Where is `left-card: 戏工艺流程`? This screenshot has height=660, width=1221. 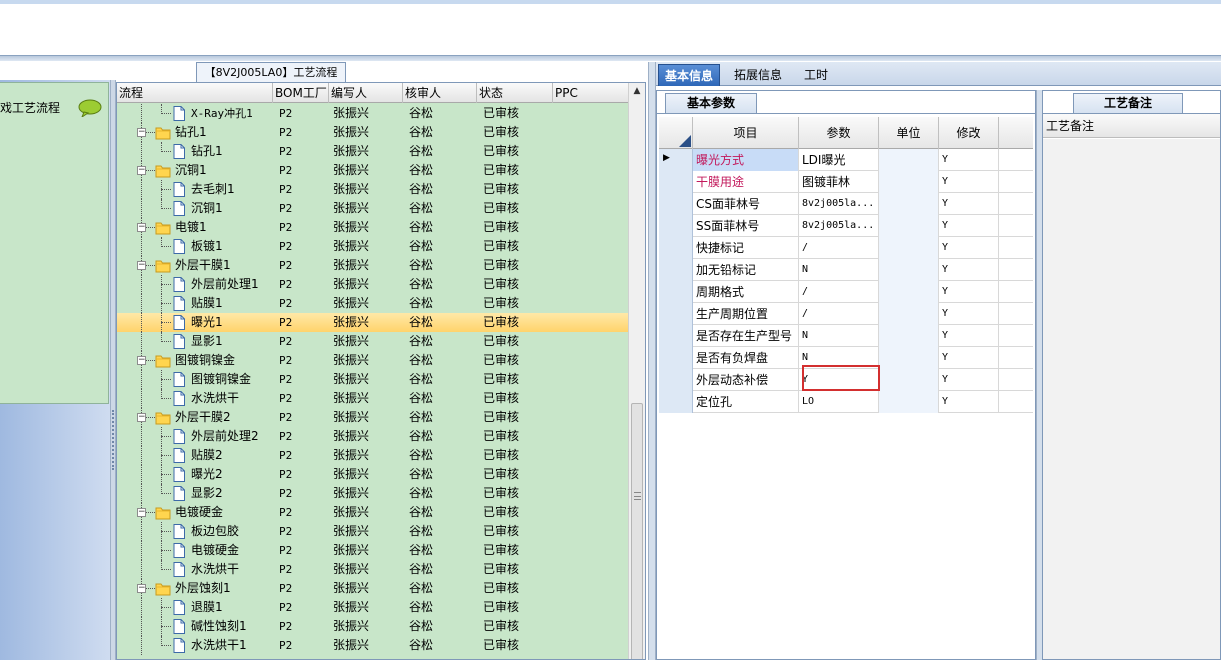 left-card: 戏工艺流程 is located at coordinates (54, 243).